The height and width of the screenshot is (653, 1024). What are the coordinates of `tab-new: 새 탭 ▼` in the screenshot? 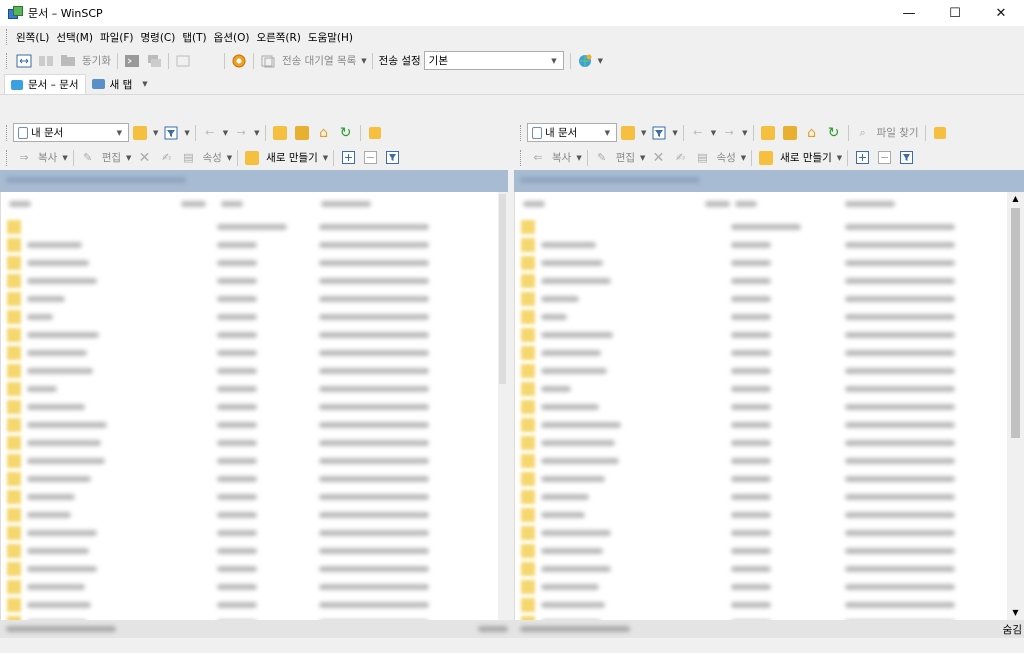 It's located at (121, 84).